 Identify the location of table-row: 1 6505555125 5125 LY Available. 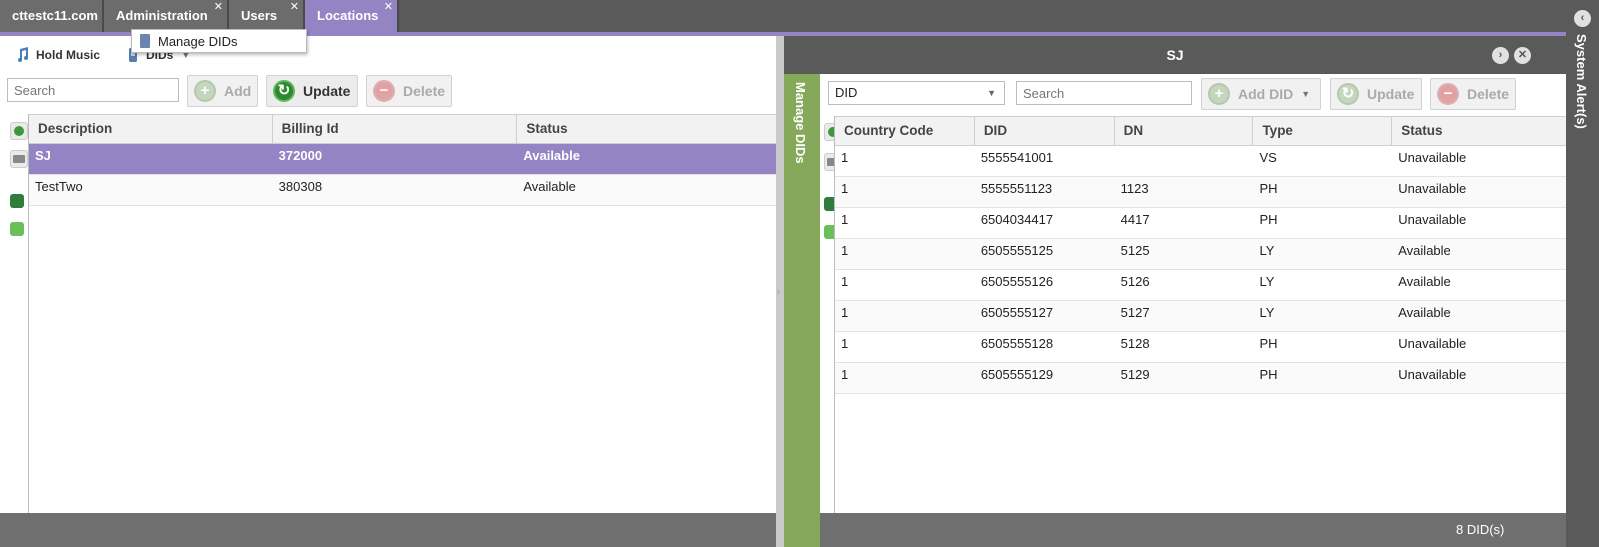
(1200, 254).